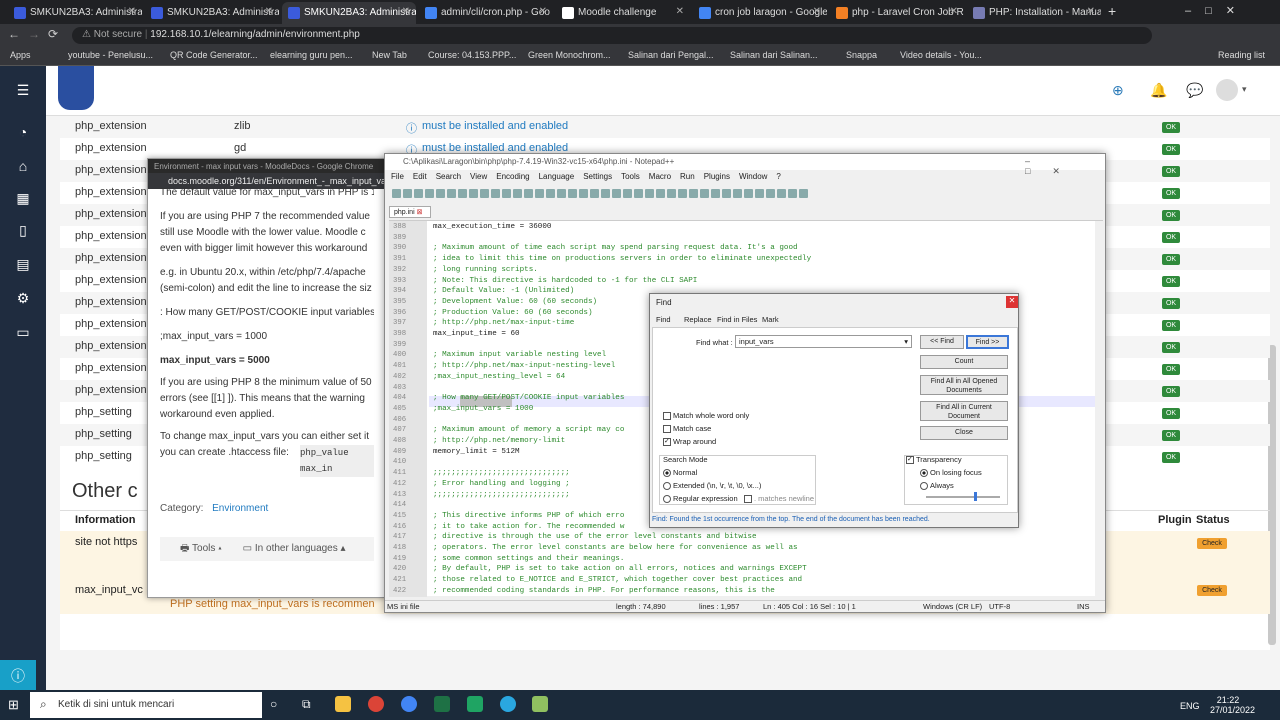  Describe the element at coordinates (1012, 302) in the screenshot. I see `close-icon: ✕` at that location.